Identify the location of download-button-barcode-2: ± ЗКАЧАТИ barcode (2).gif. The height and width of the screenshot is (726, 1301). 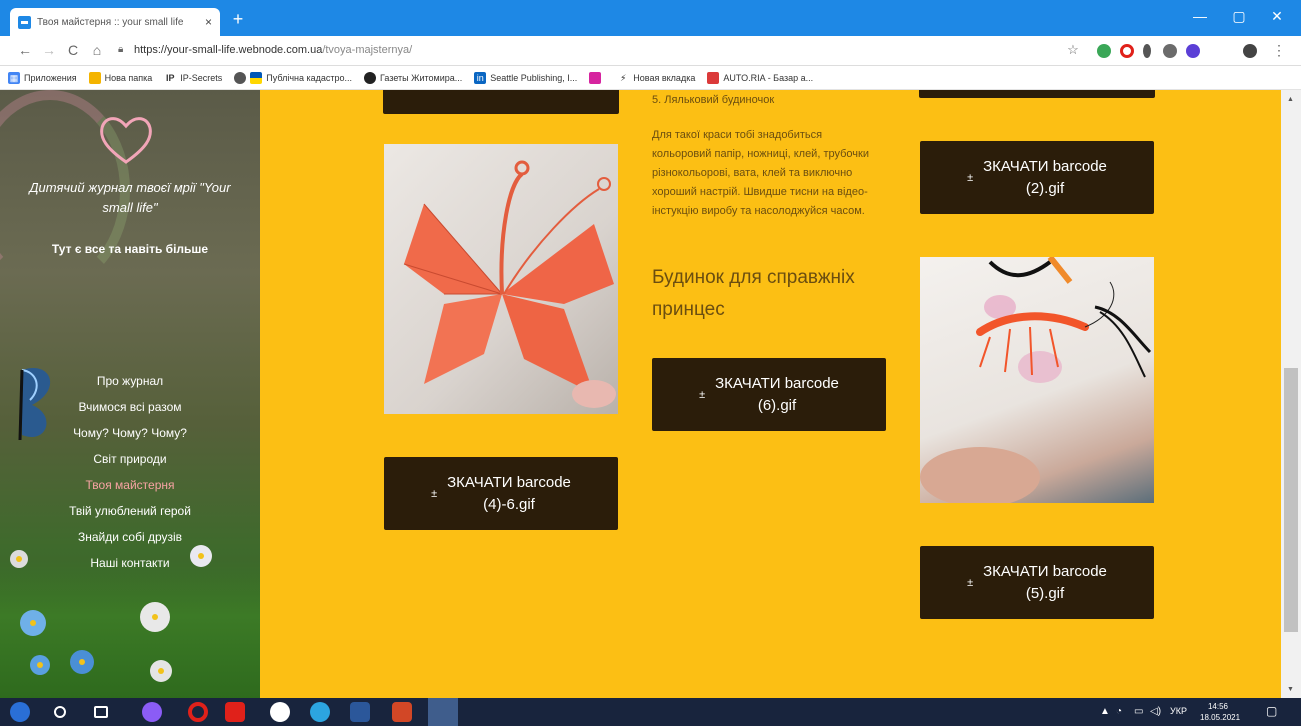
(1037, 177).